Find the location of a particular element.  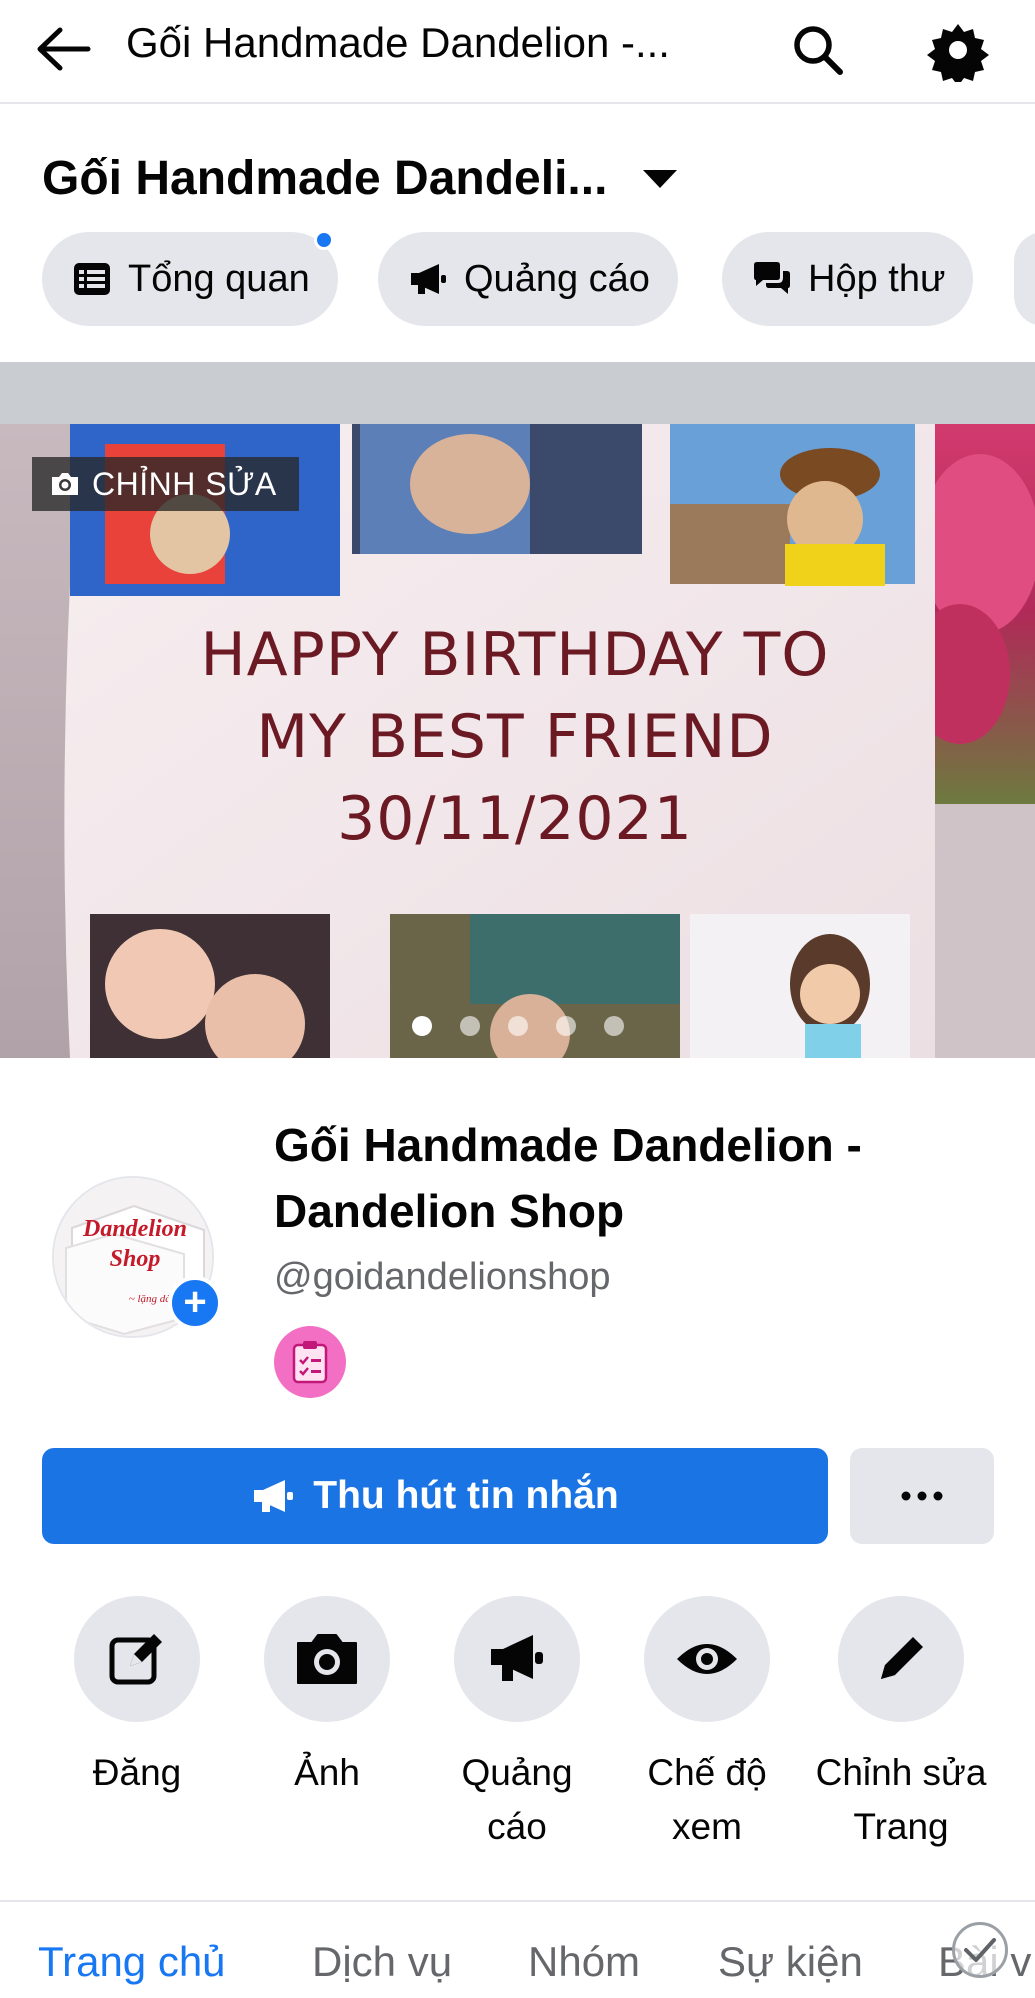

gear-icon is located at coordinates (958, 53).